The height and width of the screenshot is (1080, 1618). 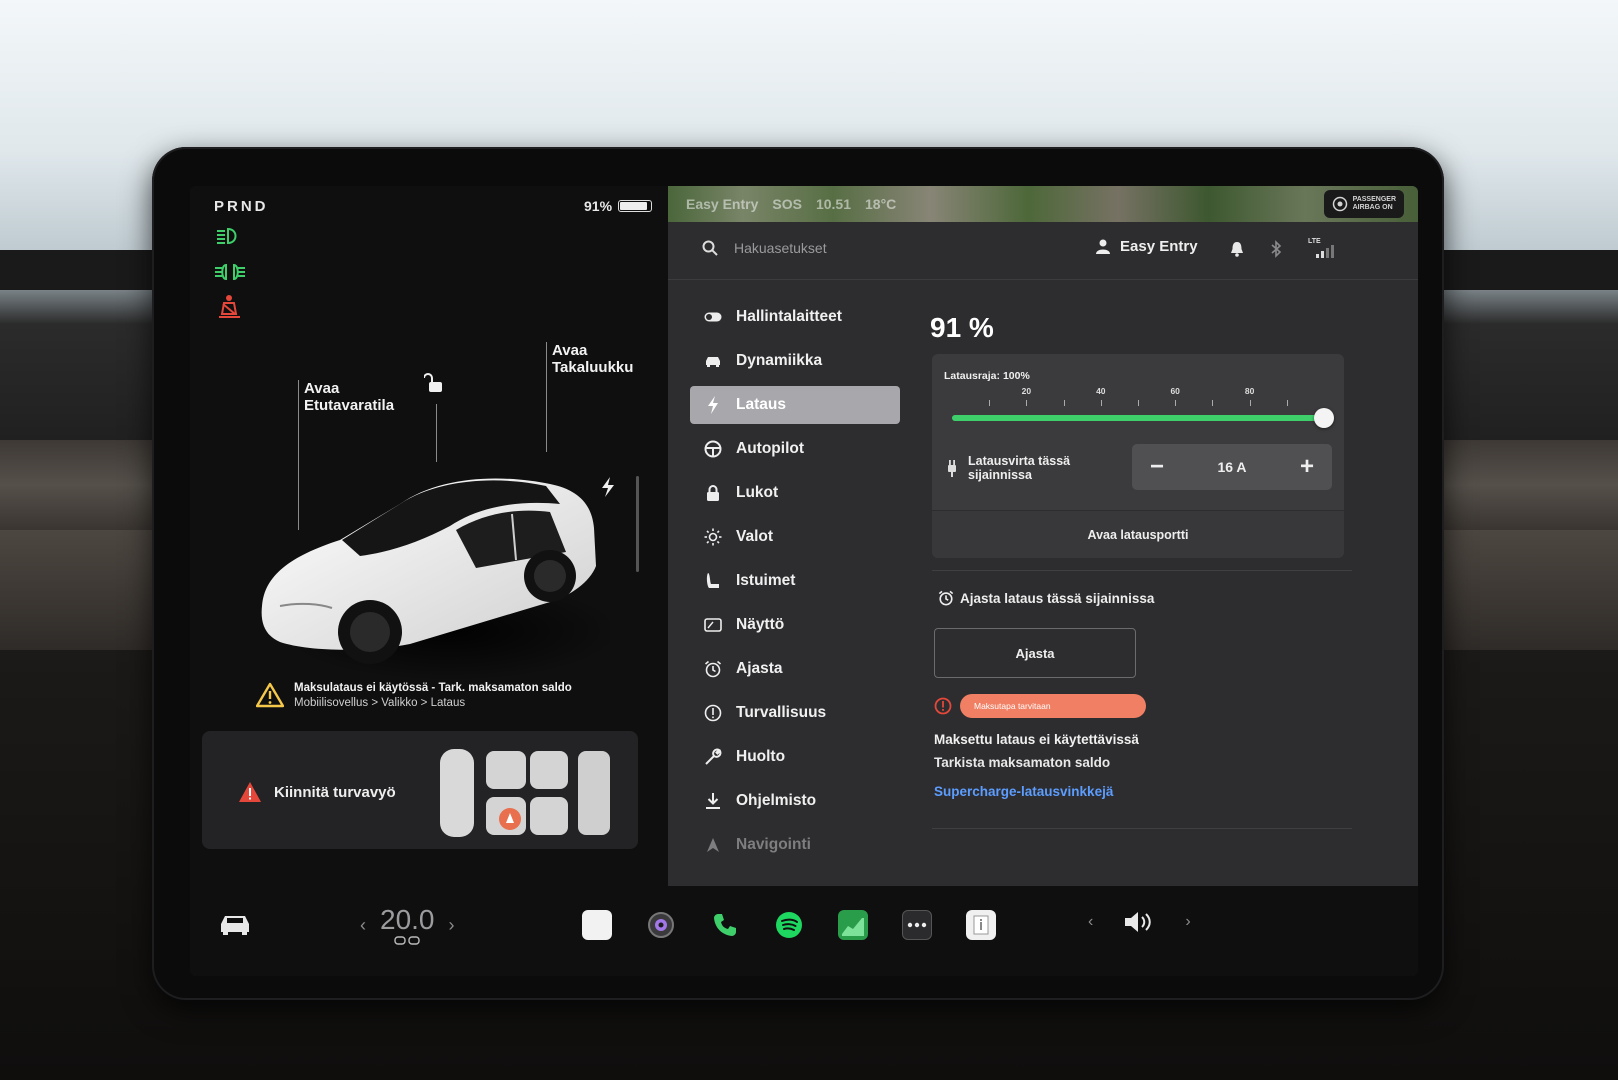 I want to click on menu-item-charging: Lataus, so click(x=795, y=405).